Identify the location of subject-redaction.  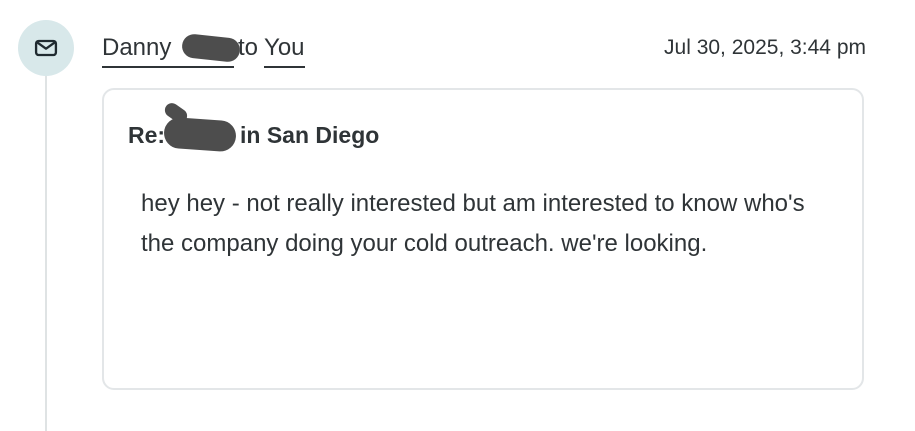
(200, 134).